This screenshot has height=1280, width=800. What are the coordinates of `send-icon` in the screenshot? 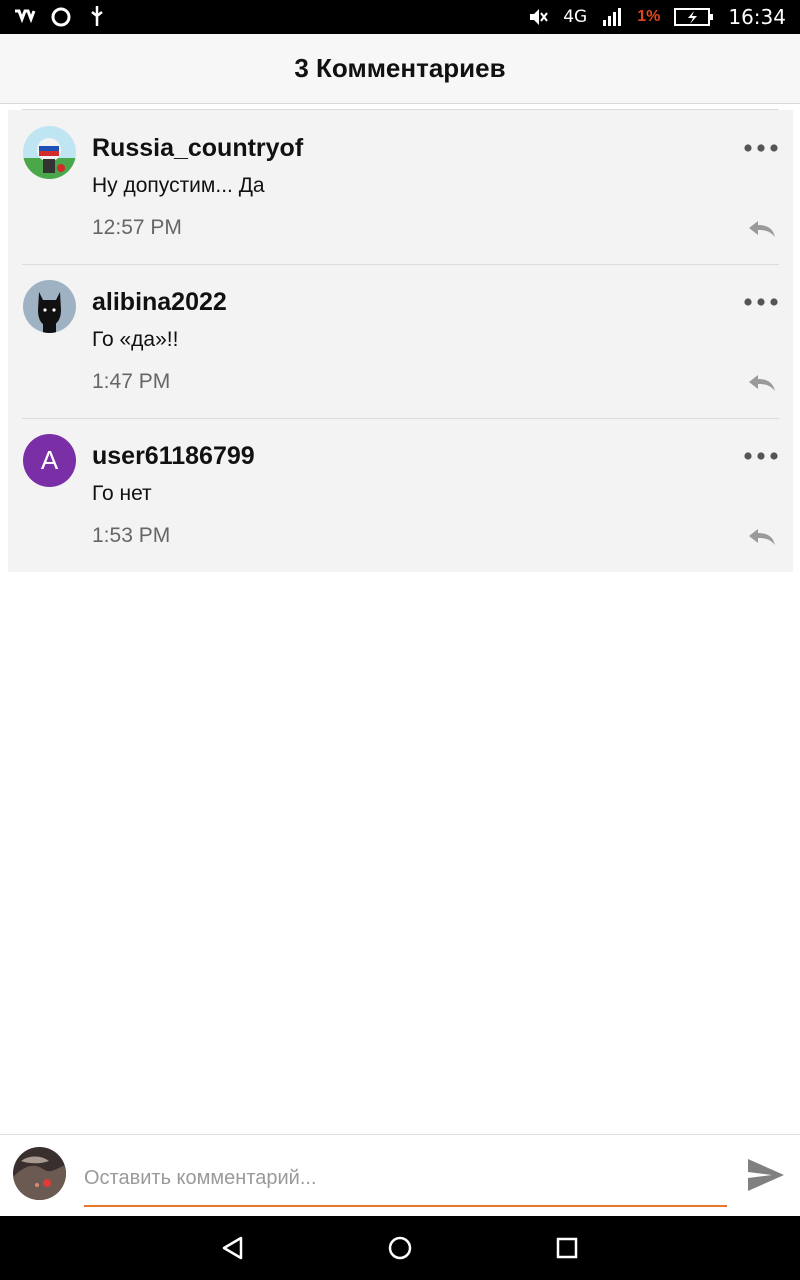 It's located at (766, 1175).